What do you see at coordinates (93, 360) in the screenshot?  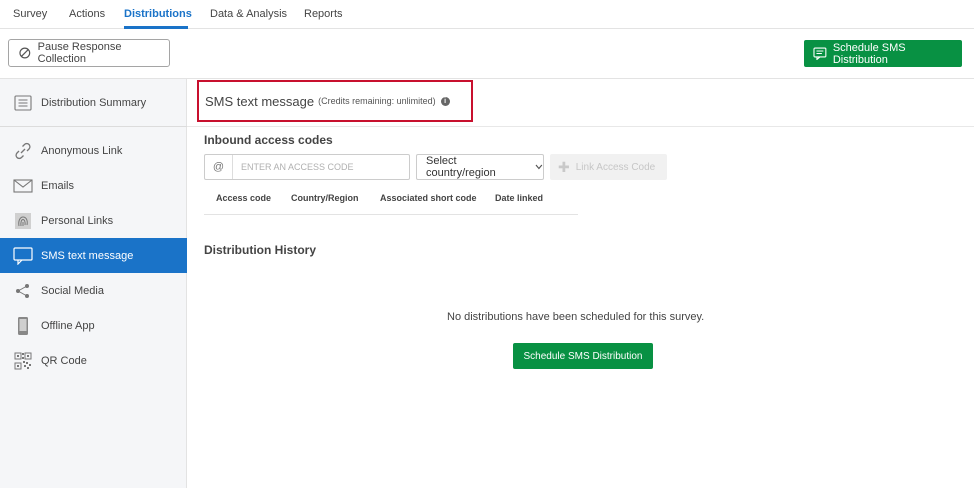 I see `sidebar-item-qr-code: QR Code` at bounding box center [93, 360].